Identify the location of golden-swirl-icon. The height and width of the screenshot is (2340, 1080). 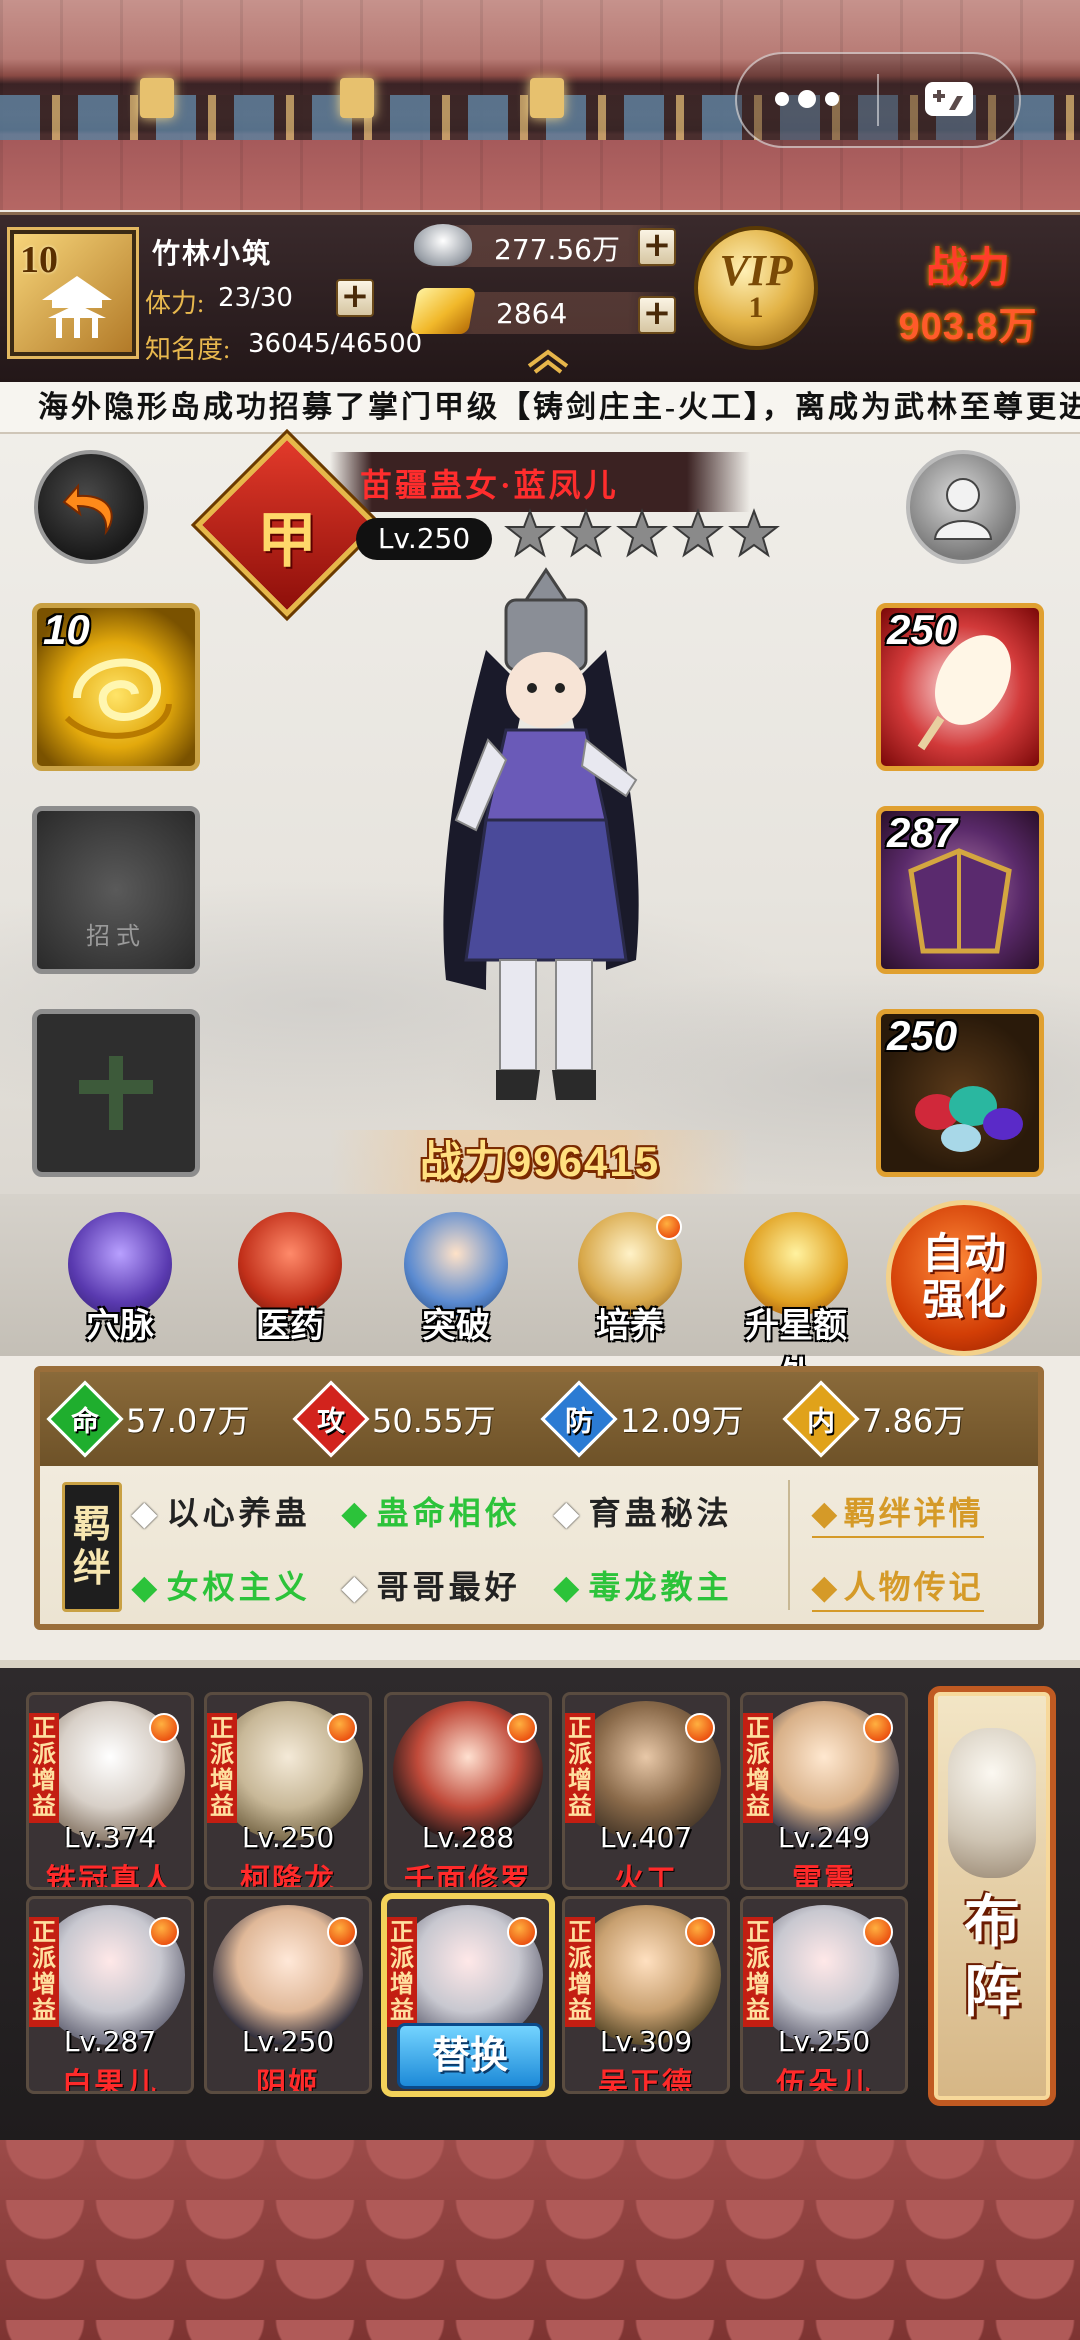
(118, 698).